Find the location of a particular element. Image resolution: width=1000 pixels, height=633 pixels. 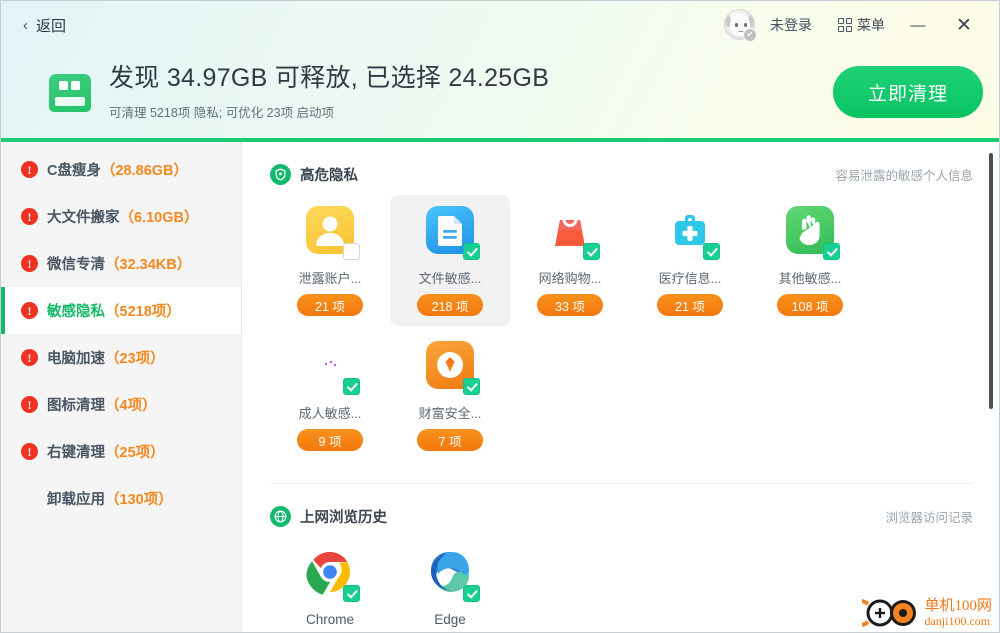

avatar: ✔ is located at coordinates (740, 25).